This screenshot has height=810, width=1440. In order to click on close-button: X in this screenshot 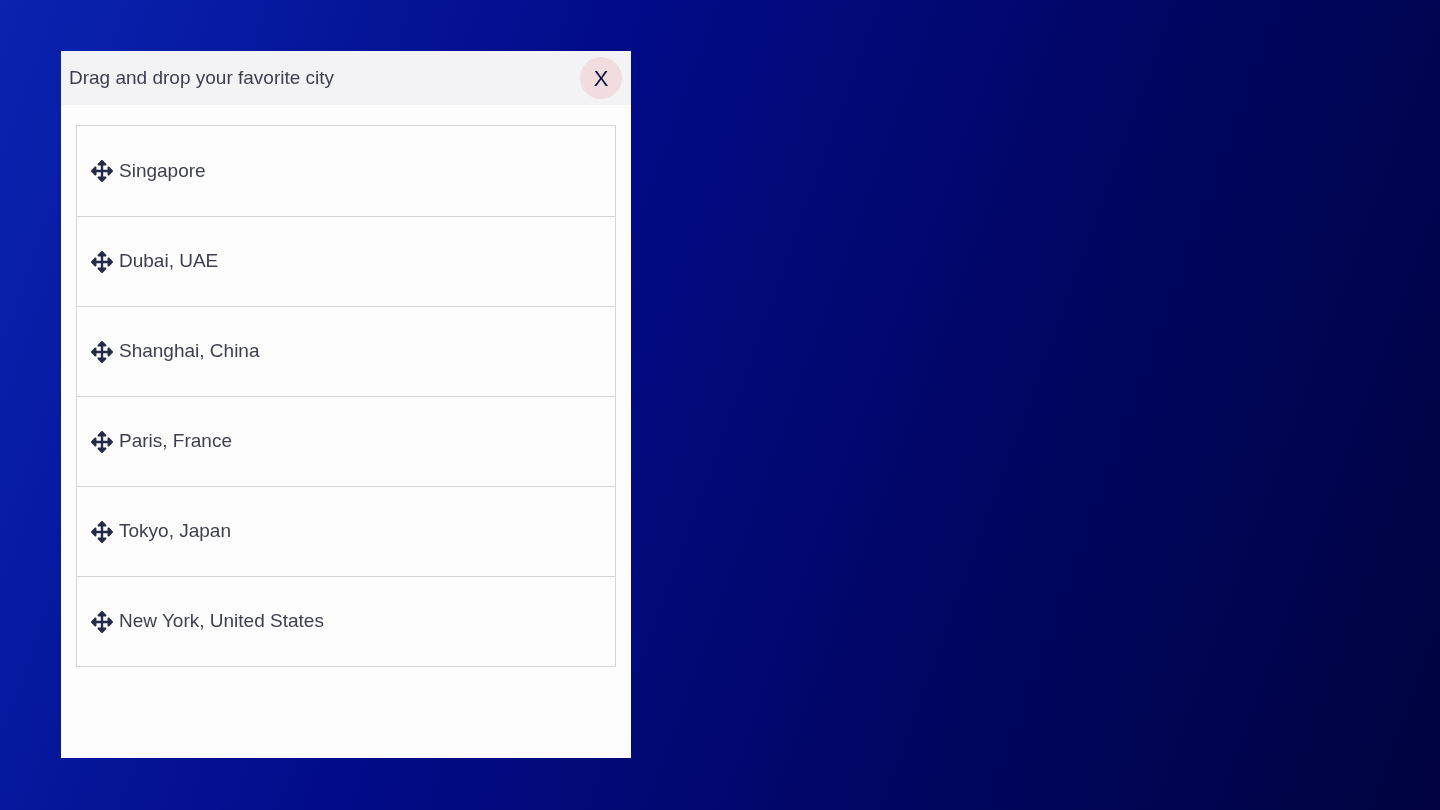, I will do `click(601, 78)`.